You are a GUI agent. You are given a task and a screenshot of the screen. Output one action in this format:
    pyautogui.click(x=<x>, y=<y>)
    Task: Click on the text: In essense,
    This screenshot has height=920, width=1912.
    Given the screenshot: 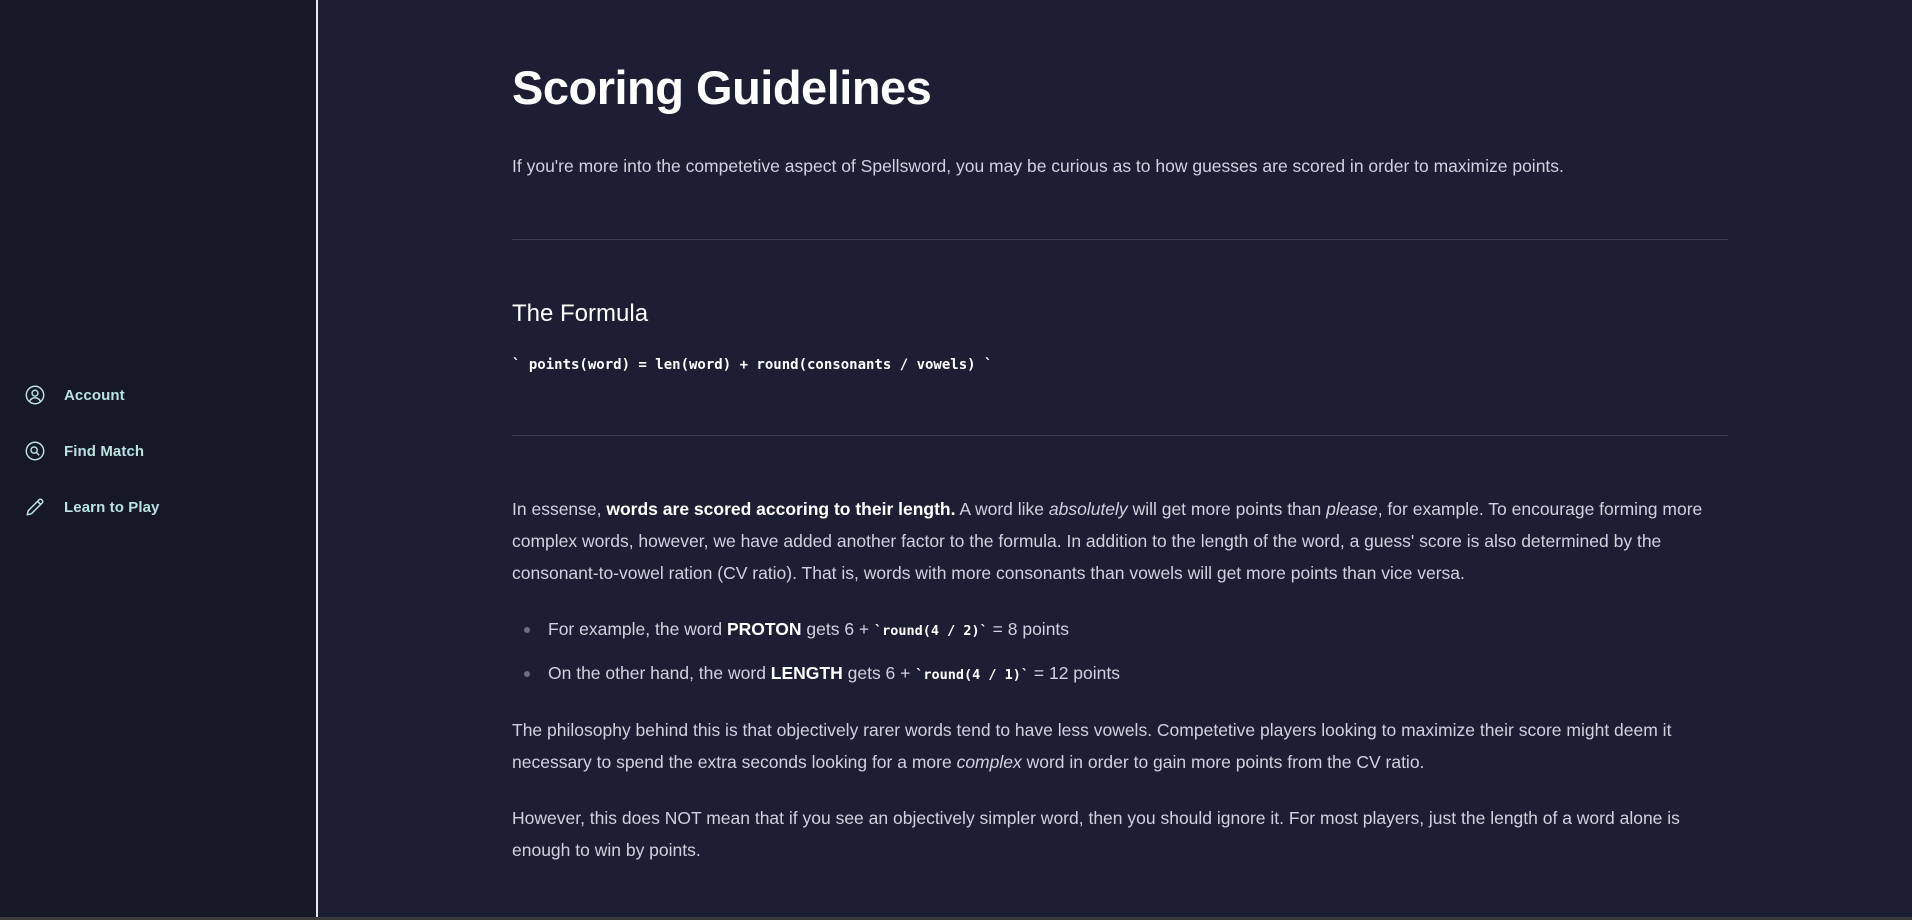 What is the action you would take?
    pyautogui.click(x=559, y=509)
    